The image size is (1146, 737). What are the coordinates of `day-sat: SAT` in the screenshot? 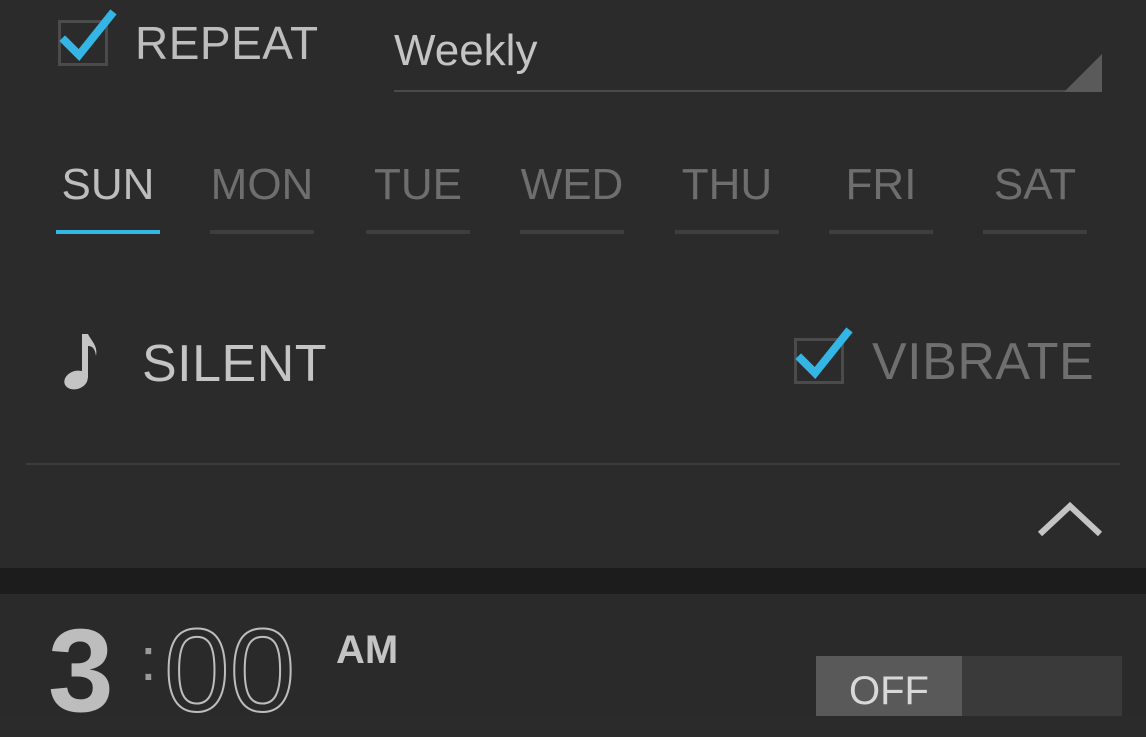 It's located at (1035, 197).